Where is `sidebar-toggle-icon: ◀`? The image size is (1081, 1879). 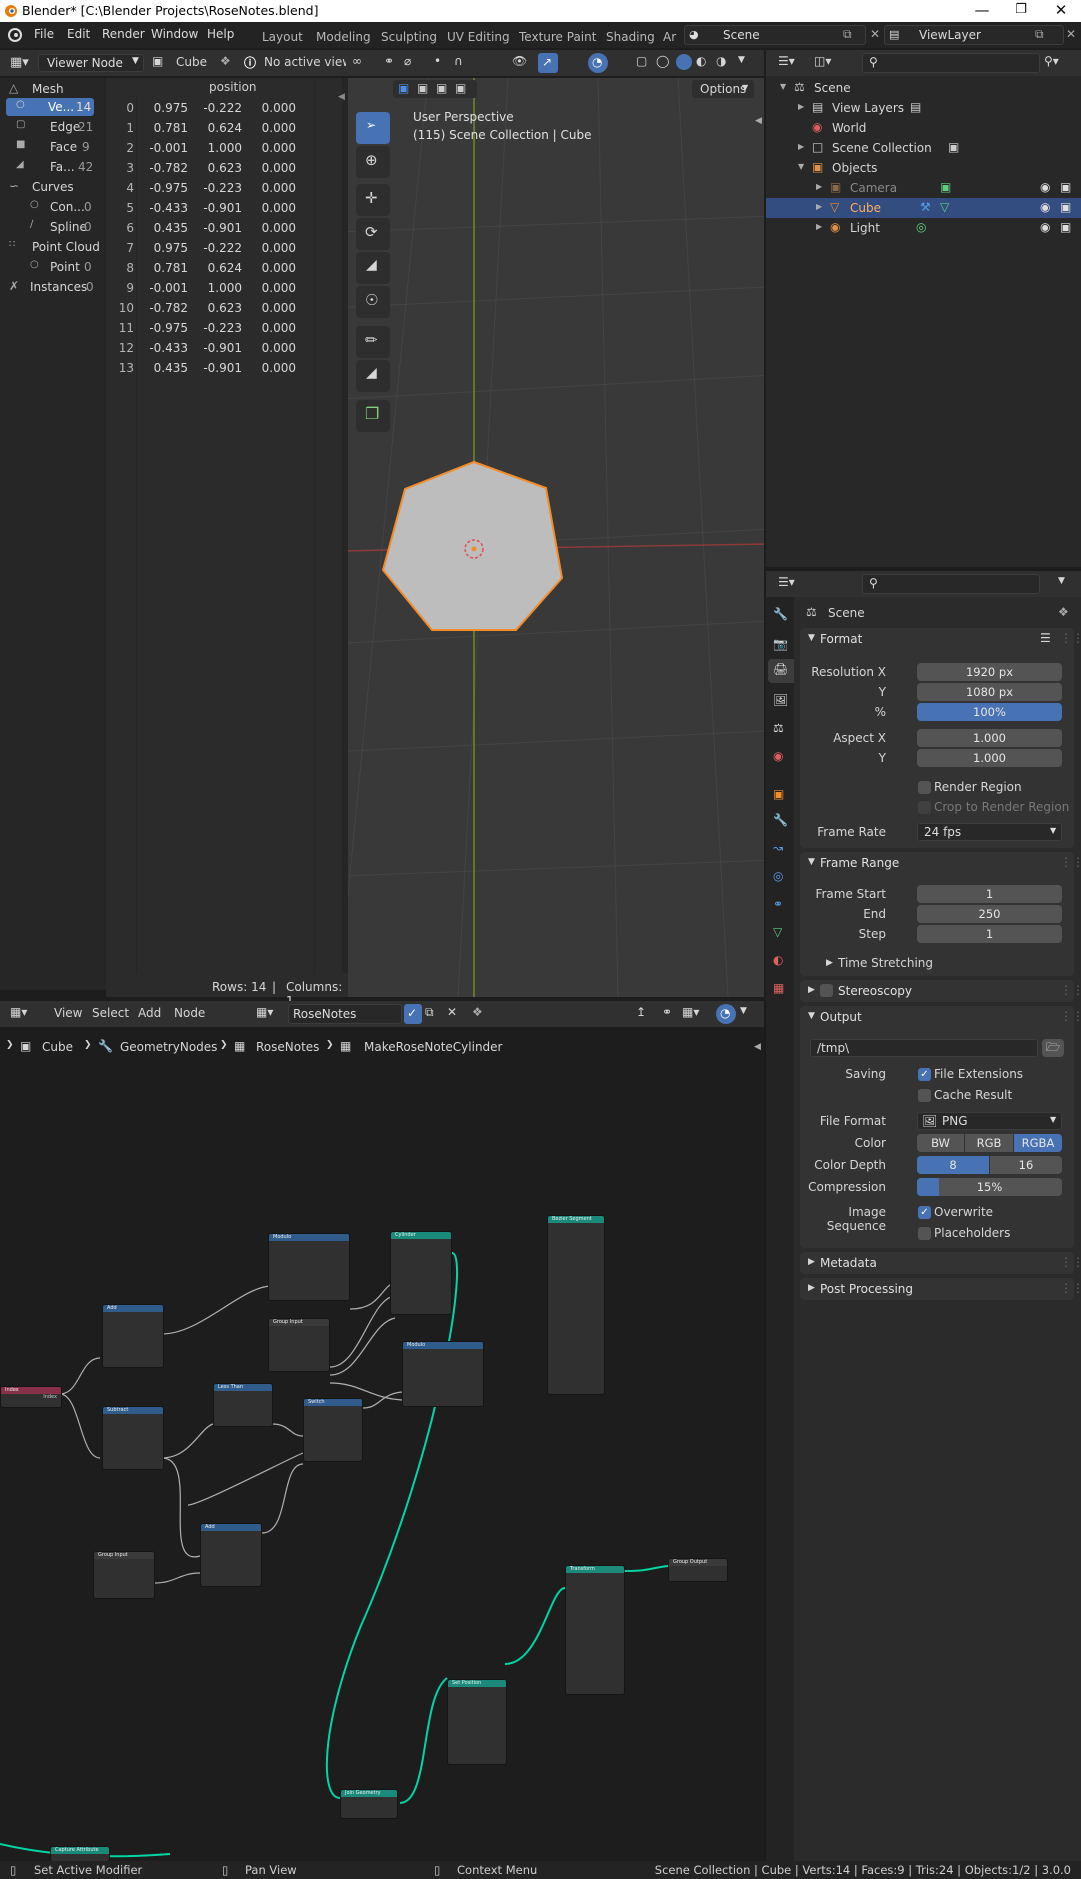
sidebar-toggle-icon: ◀ is located at coordinates (758, 121).